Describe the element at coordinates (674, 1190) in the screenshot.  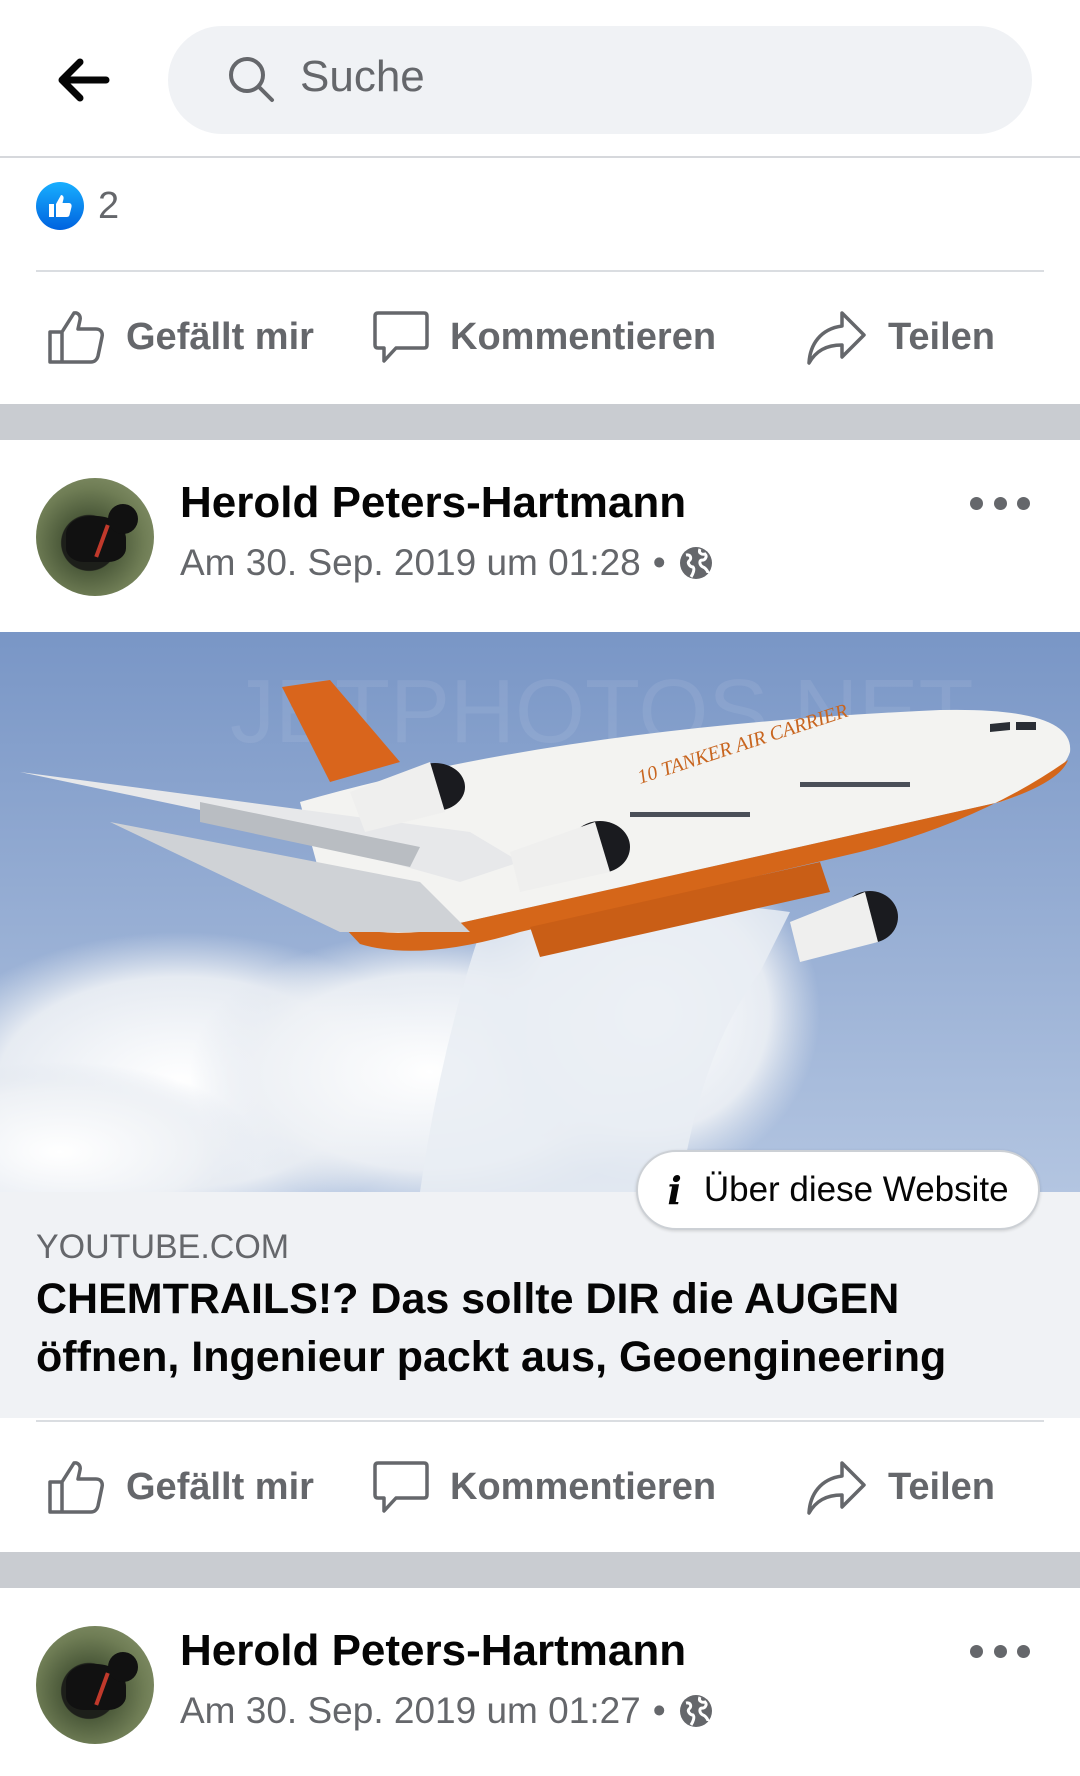
I see `info-icon: i` at that location.